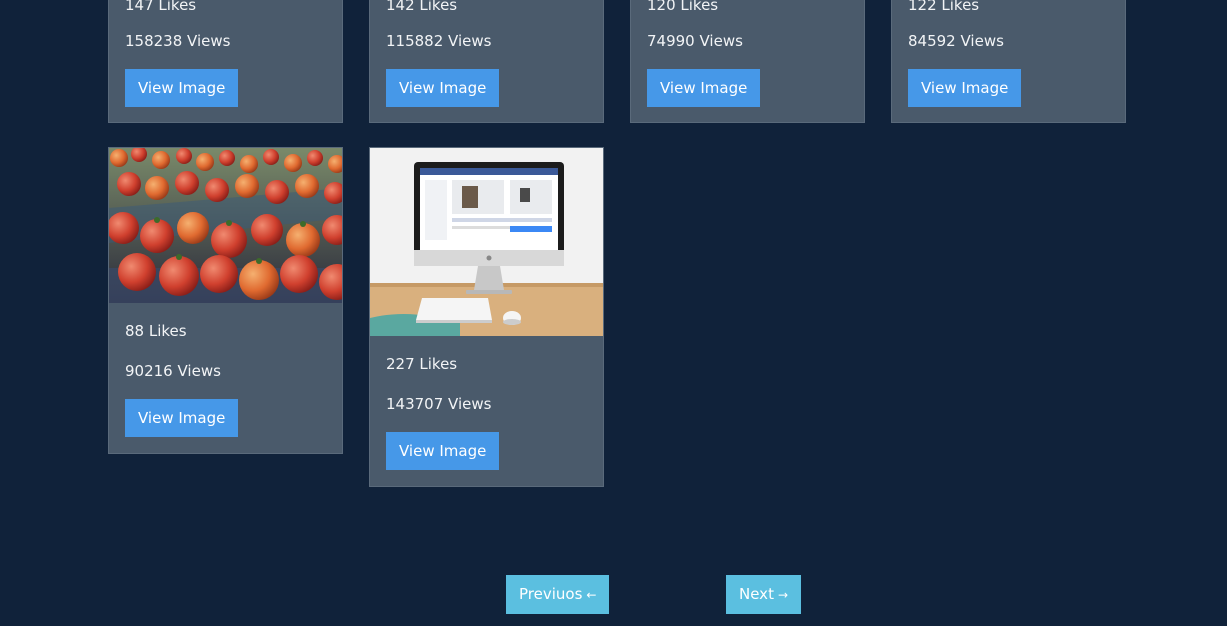 The width and height of the screenshot is (1227, 626). I want to click on image-card: 120 Likes 74990 Views View Image, so click(747, 61).